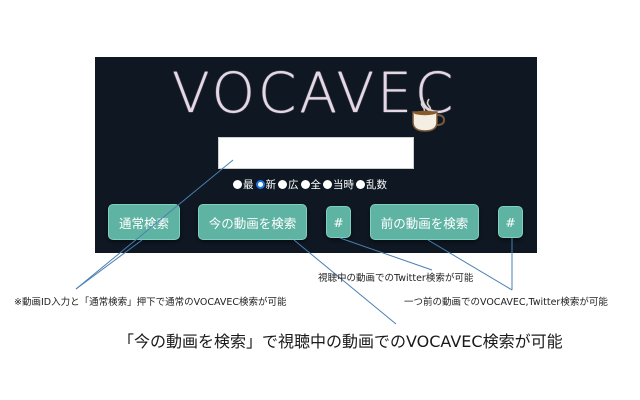 The height and width of the screenshot is (400, 640). I want to click on radio-button-checked-icon, so click(260, 184).